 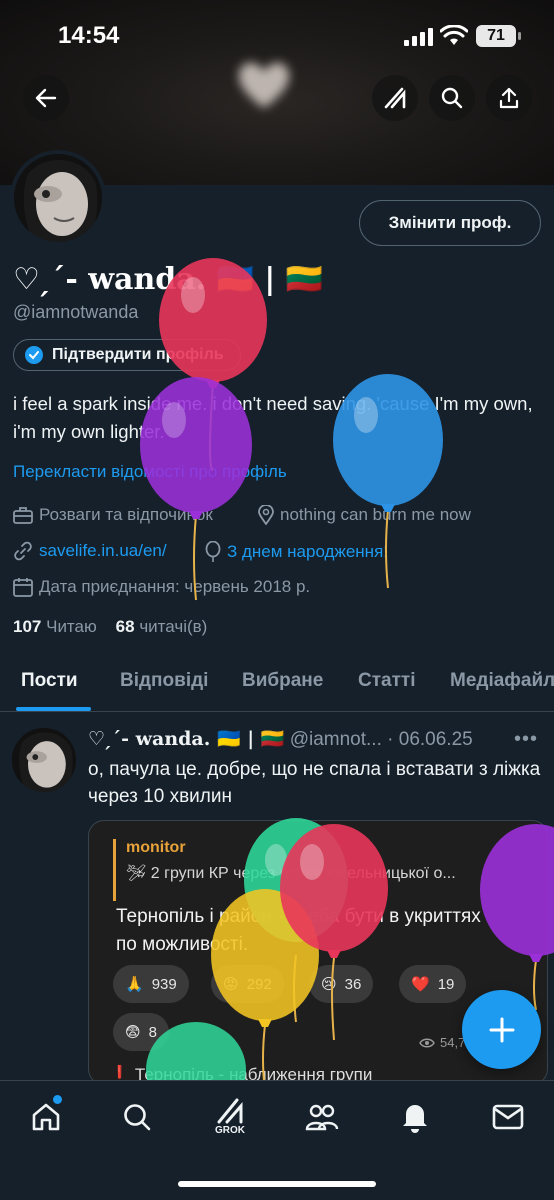 What do you see at coordinates (259, 984) in the screenshot?
I see `reaction-count: 292` at bounding box center [259, 984].